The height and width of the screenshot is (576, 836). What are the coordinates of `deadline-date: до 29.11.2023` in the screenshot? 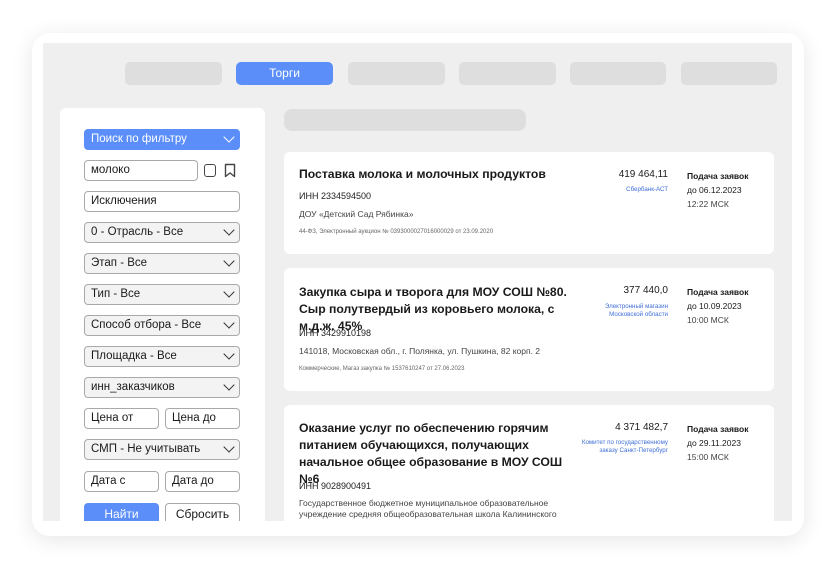 It's located at (714, 443).